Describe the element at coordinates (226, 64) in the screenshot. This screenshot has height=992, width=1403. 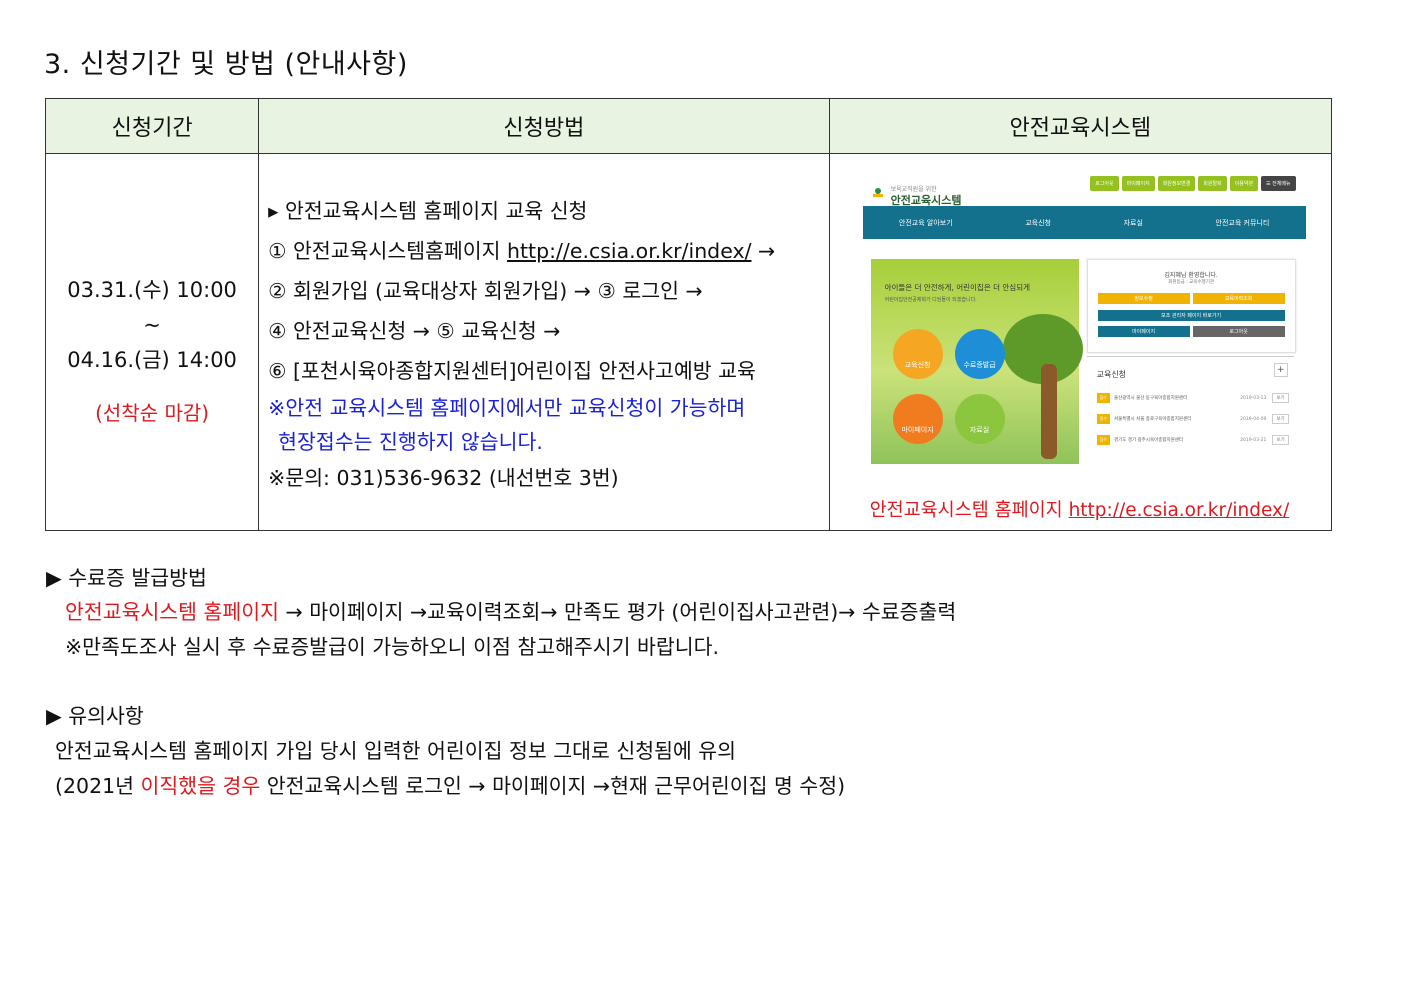
I see `section-title: 3. 신청기간 및 방법 (안내사항)` at that location.